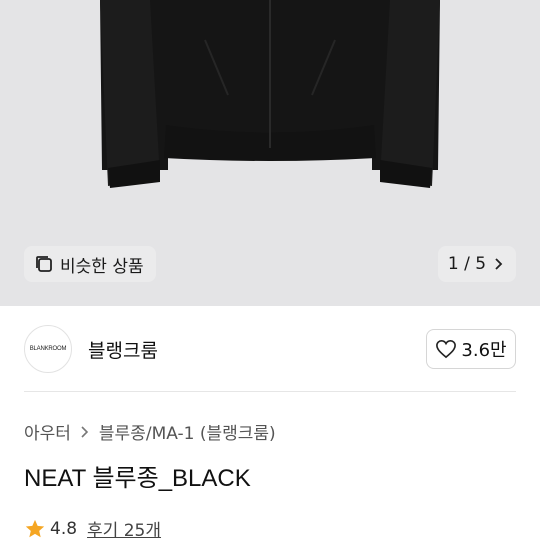 Image resolution: width=540 pixels, height=540 pixels. I want to click on reviews-link: 후기 25개, so click(124, 528).